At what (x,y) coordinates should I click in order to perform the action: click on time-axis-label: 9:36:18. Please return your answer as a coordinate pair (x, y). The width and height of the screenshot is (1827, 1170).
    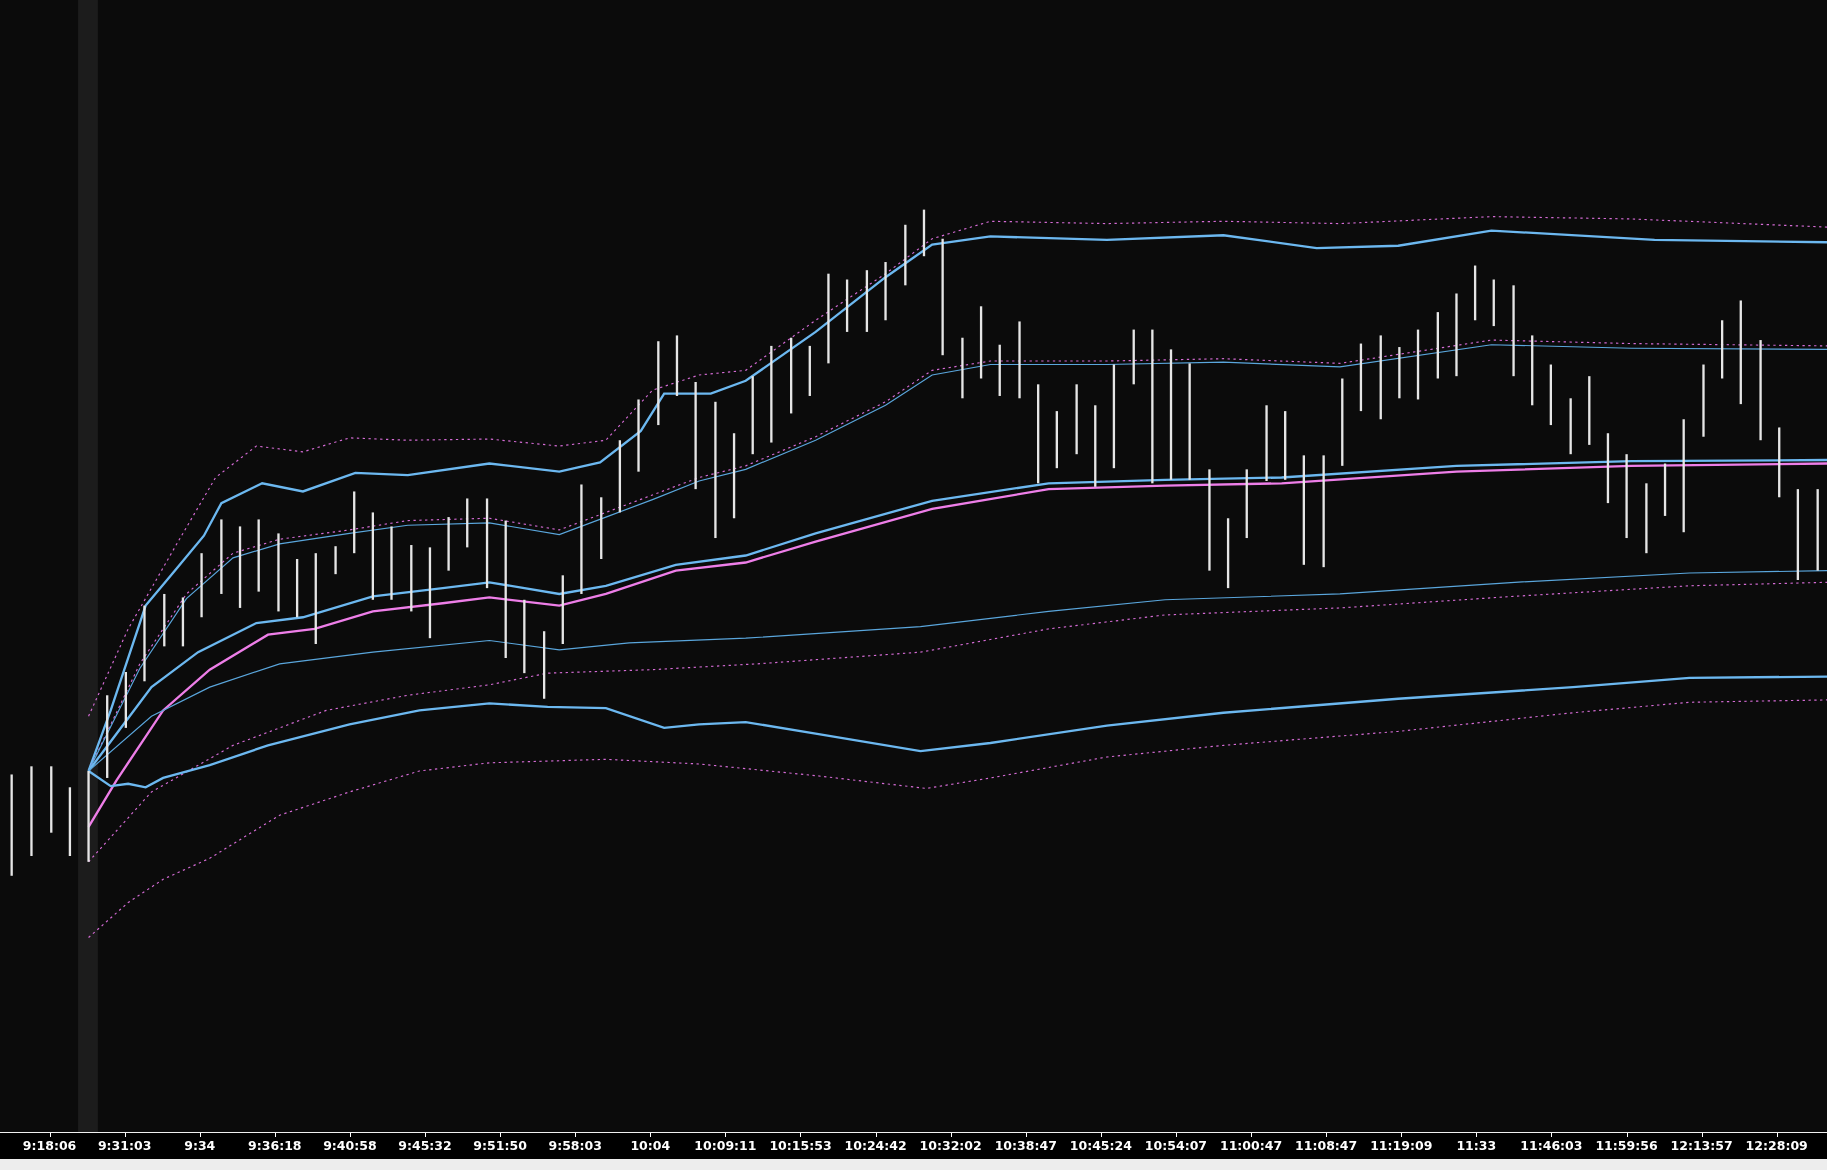
    Looking at the image, I should click on (275, 1146).